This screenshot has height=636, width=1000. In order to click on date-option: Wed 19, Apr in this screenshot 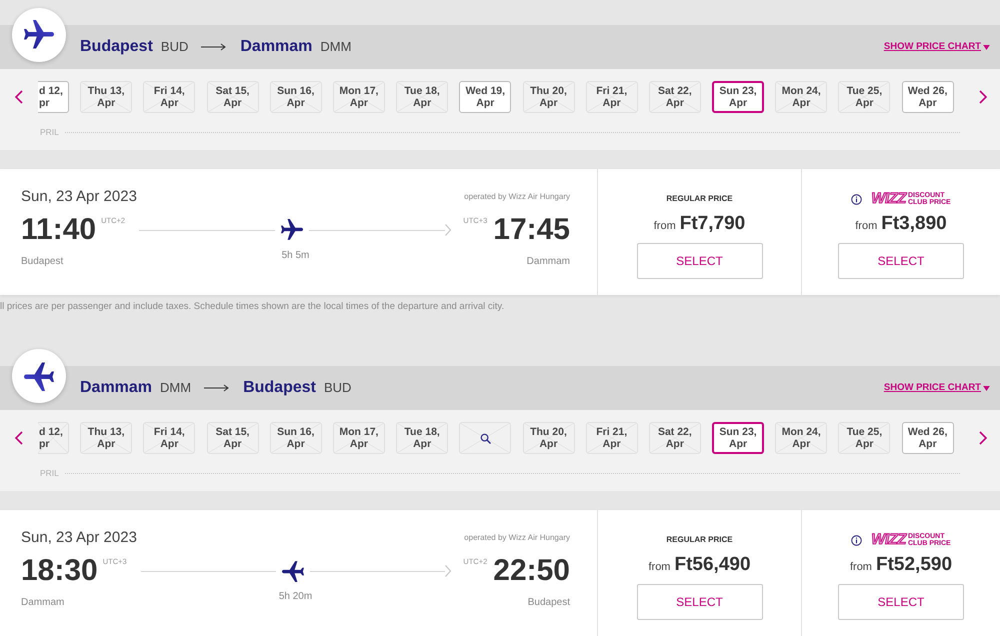, I will do `click(485, 97)`.